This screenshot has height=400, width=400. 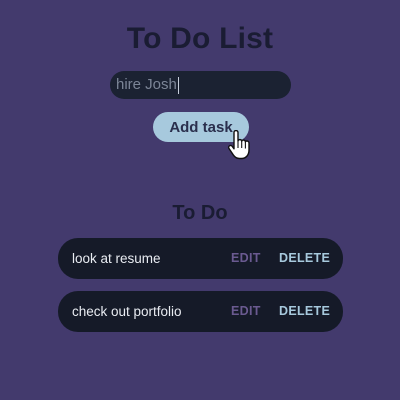 I want to click on task-row: look at resume EDIT DELETE, so click(x=200, y=258).